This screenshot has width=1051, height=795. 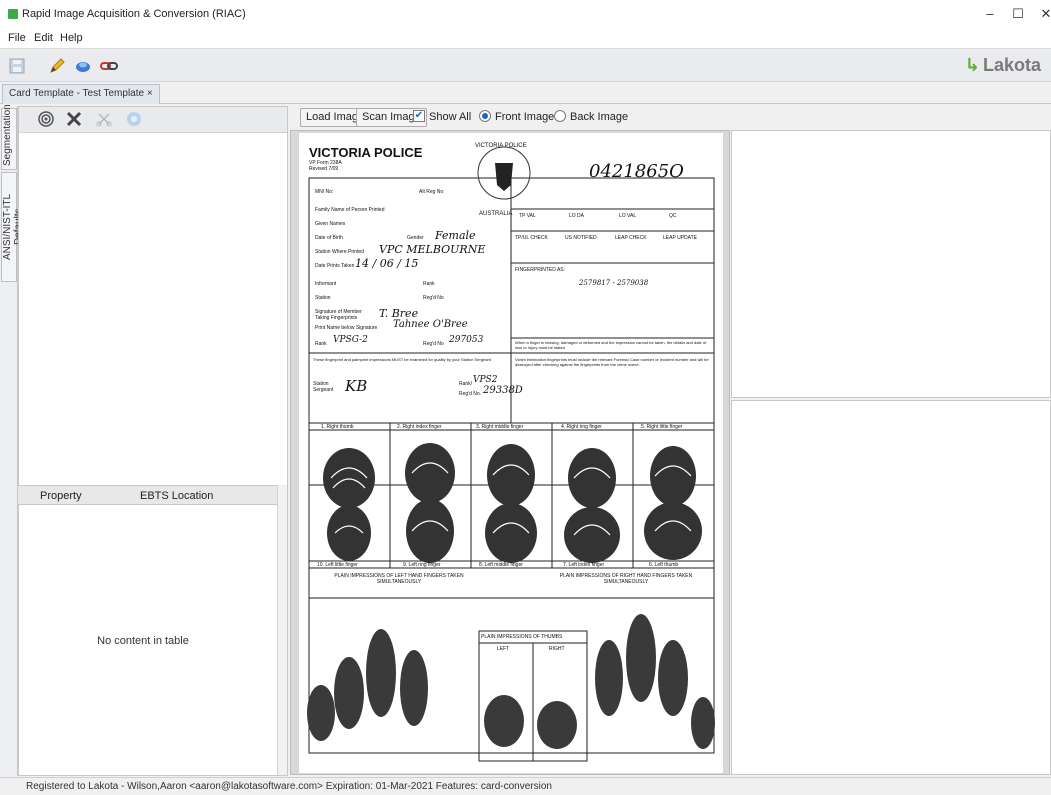 What do you see at coordinates (335, 266) in the screenshot?
I see `card-field-date-taken: Date Prints Taken` at bounding box center [335, 266].